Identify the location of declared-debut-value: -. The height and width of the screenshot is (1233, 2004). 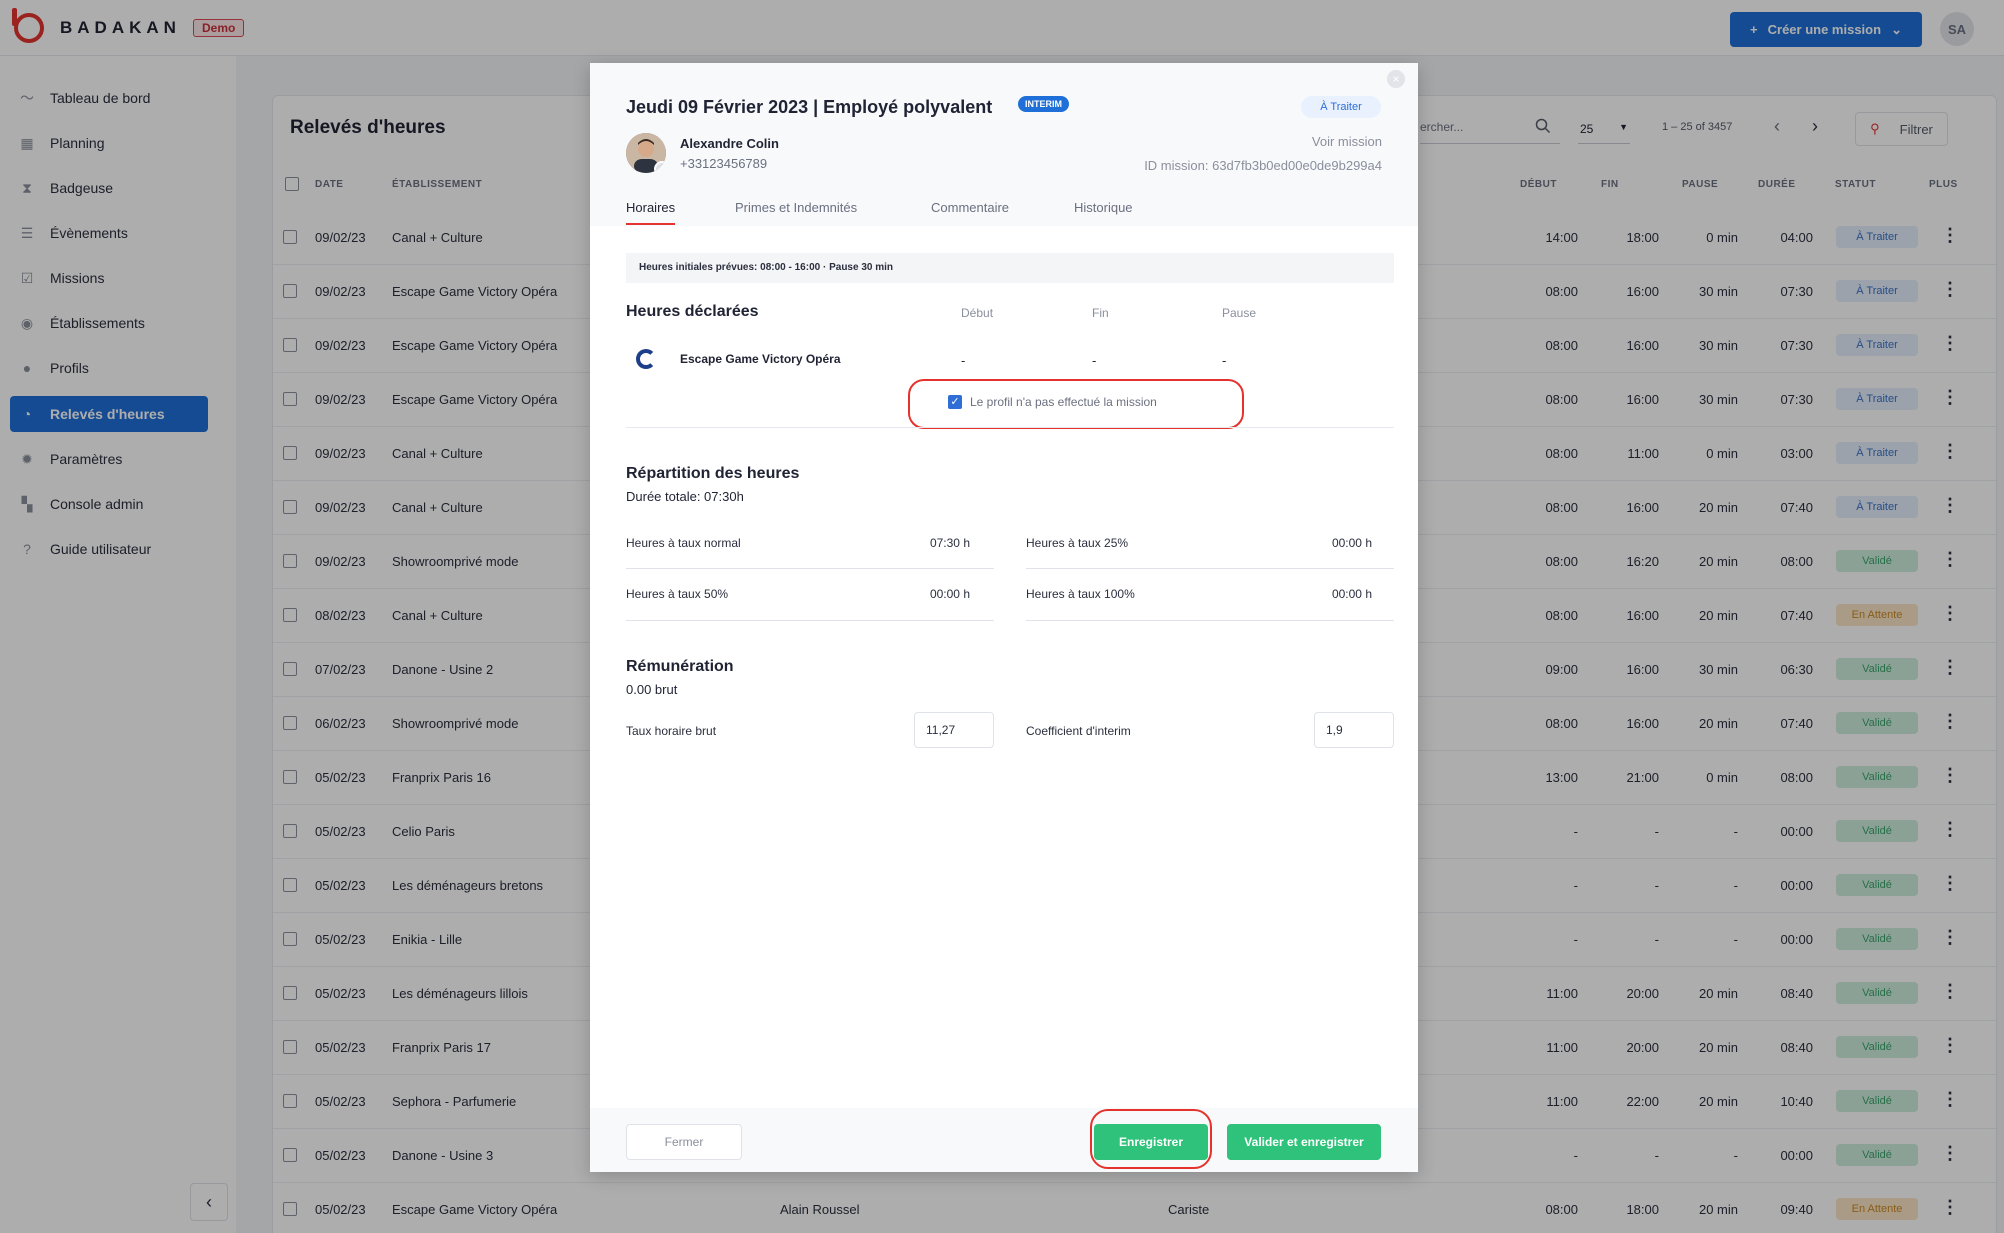
(963, 360).